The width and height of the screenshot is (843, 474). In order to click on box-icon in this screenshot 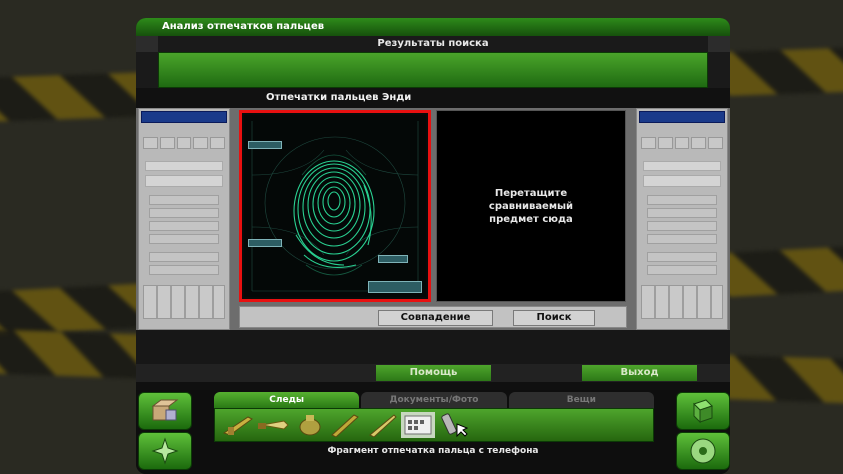, I will do `click(165, 410)`.